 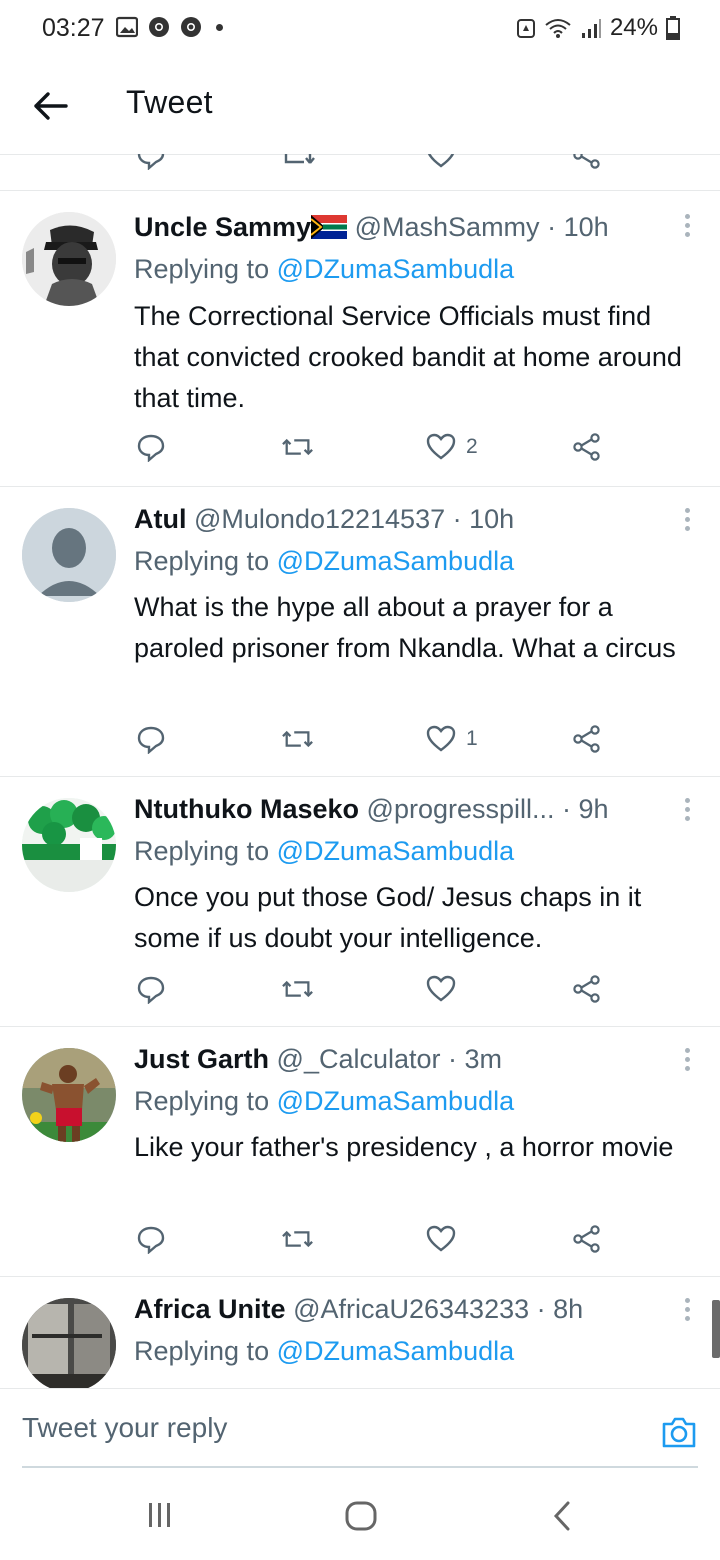 I want to click on display-name: Uncle Sammy, so click(x=222, y=227).